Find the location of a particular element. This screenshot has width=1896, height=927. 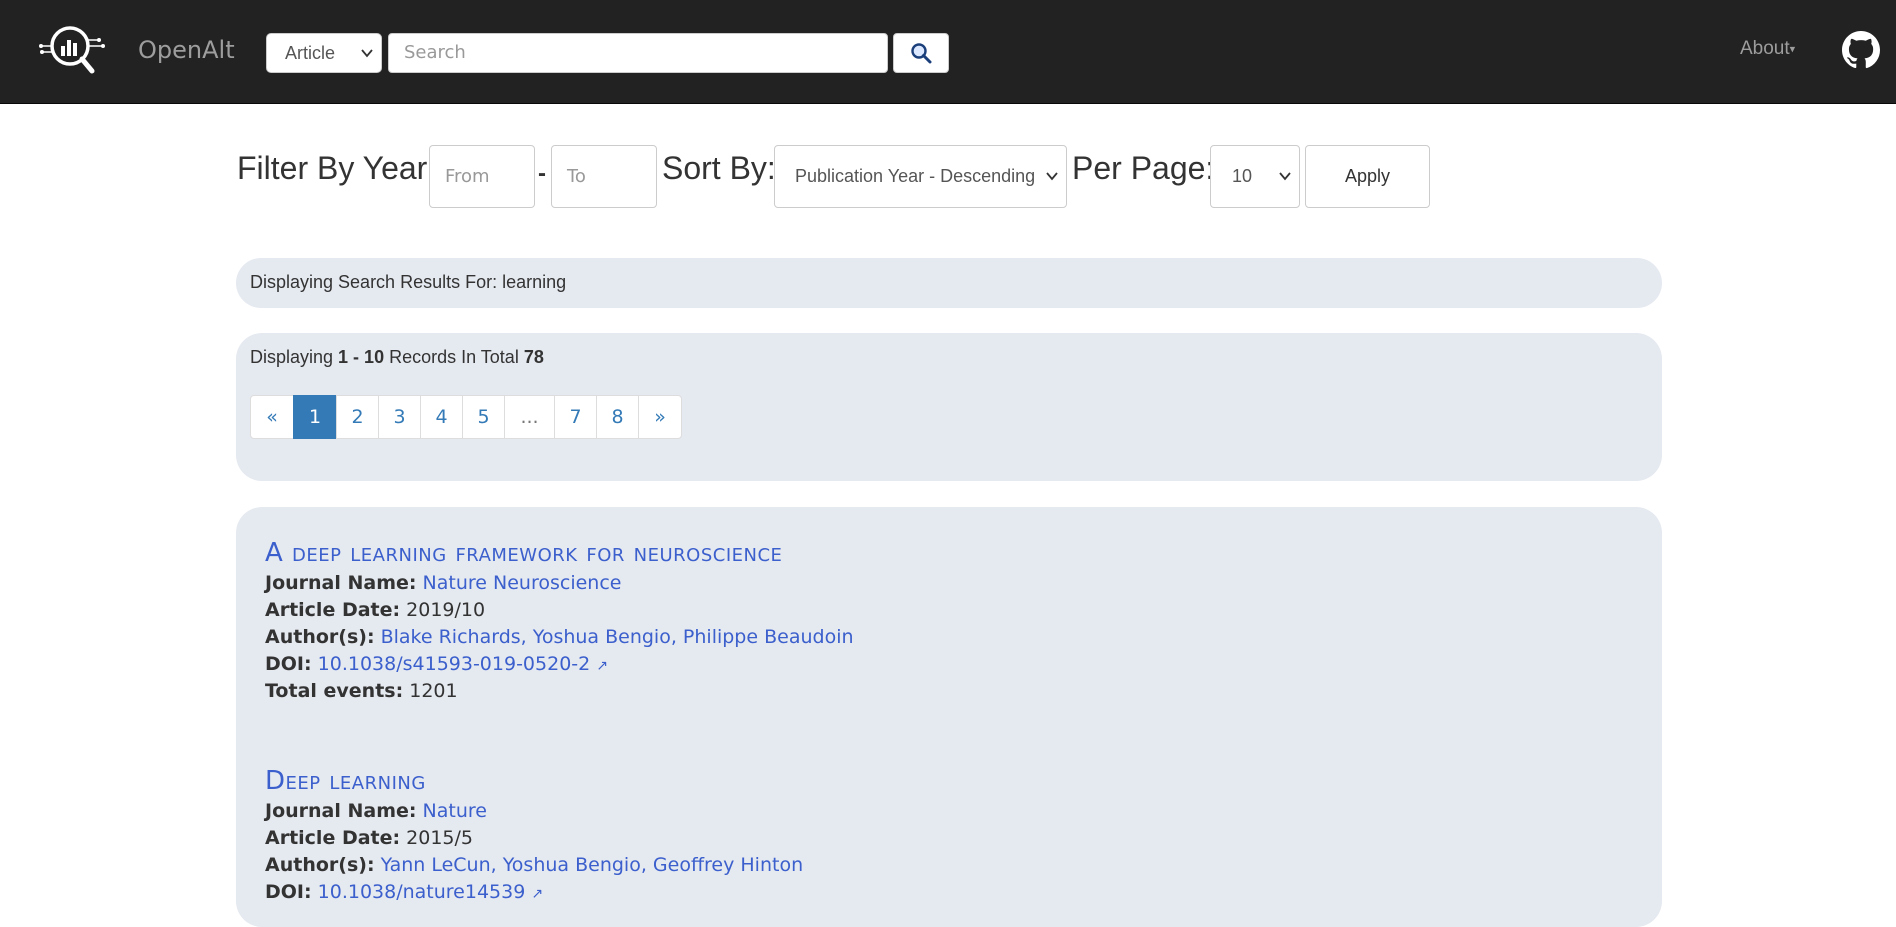

year-to-input: To is located at coordinates (604, 176).